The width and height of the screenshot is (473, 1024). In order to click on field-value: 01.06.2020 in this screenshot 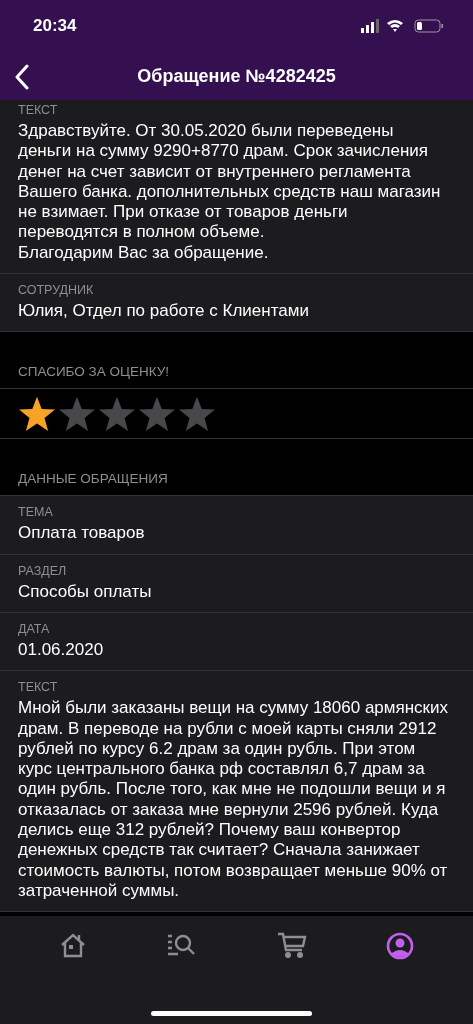, I will do `click(61, 650)`.